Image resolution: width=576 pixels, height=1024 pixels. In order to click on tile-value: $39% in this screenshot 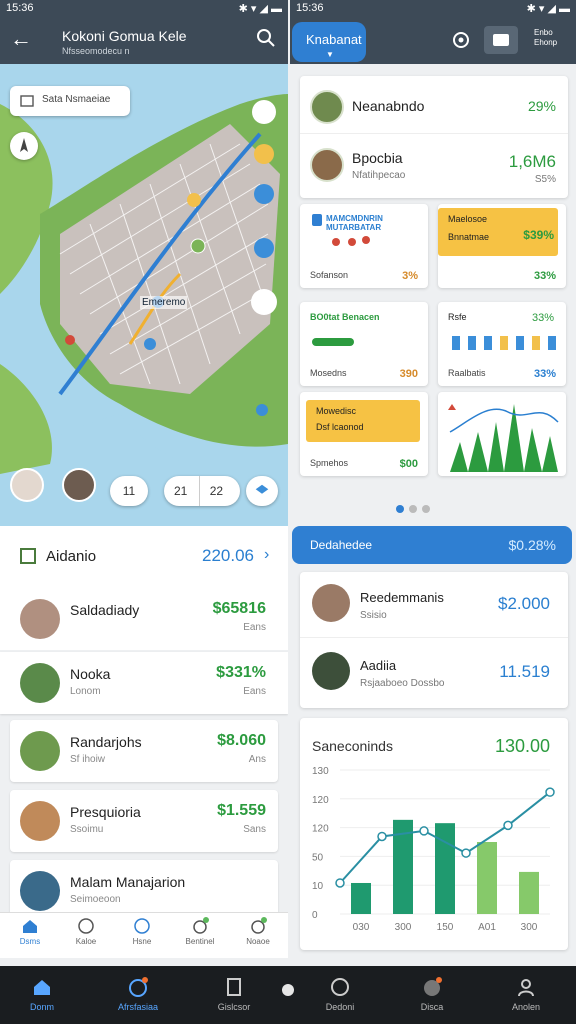, I will do `click(538, 235)`.